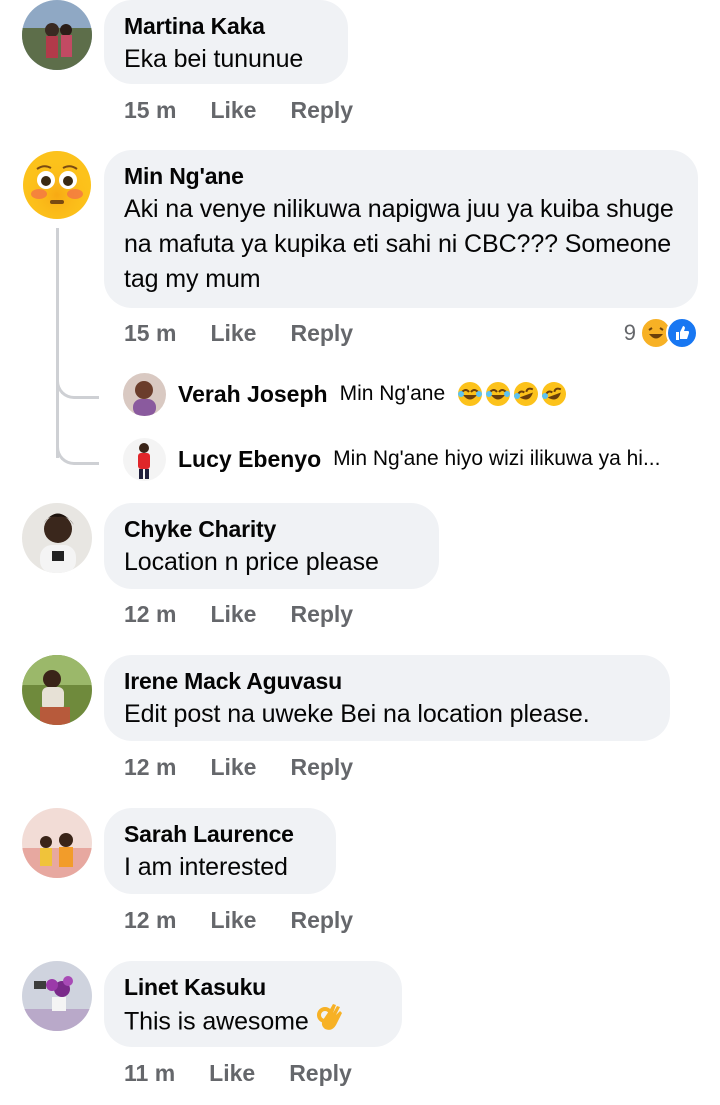  I want to click on comment-author: Chyke Charity, so click(271, 529).